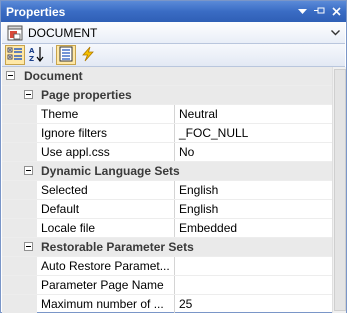 The width and height of the screenshot is (347, 313). I want to click on property-name: Parameter Page Name, so click(106, 285).